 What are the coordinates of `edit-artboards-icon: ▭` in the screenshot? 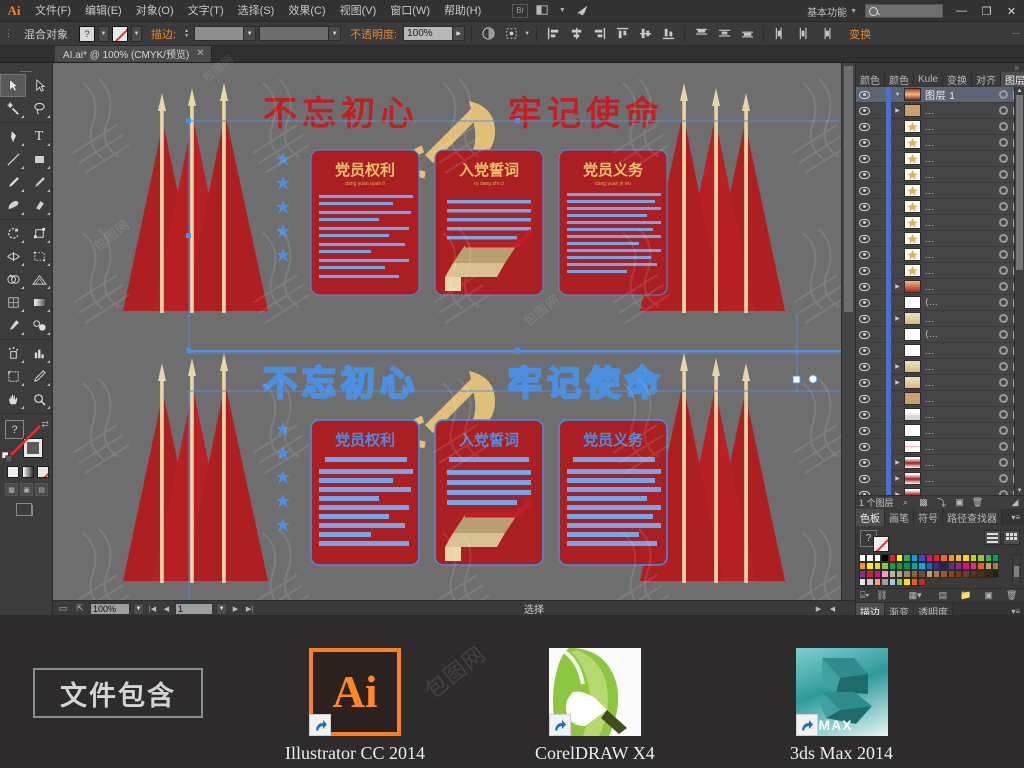 It's located at (63, 609).